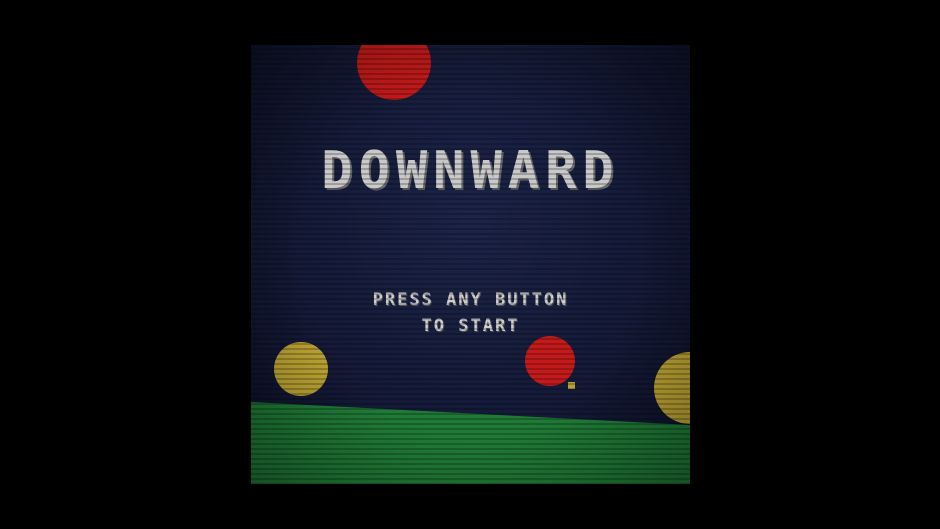 The height and width of the screenshot is (529, 940). What do you see at coordinates (550, 361) in the screenshot?
I see `red-ball` at bounding box center [550, 361].